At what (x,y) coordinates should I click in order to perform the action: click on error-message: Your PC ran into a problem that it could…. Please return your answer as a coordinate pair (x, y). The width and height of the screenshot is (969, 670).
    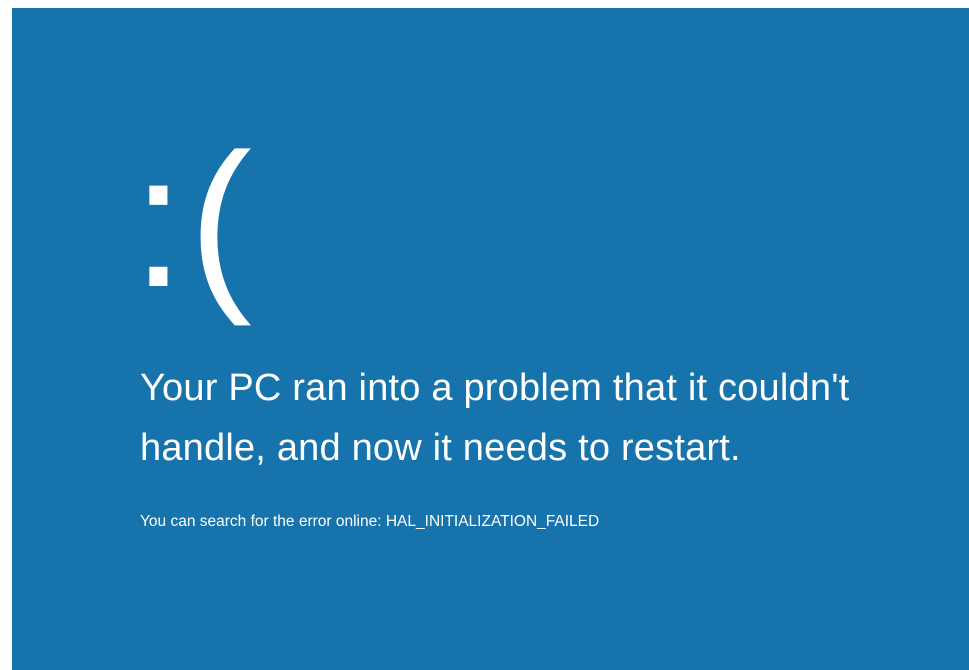
    Looking at the image, I should click on (495, 418).